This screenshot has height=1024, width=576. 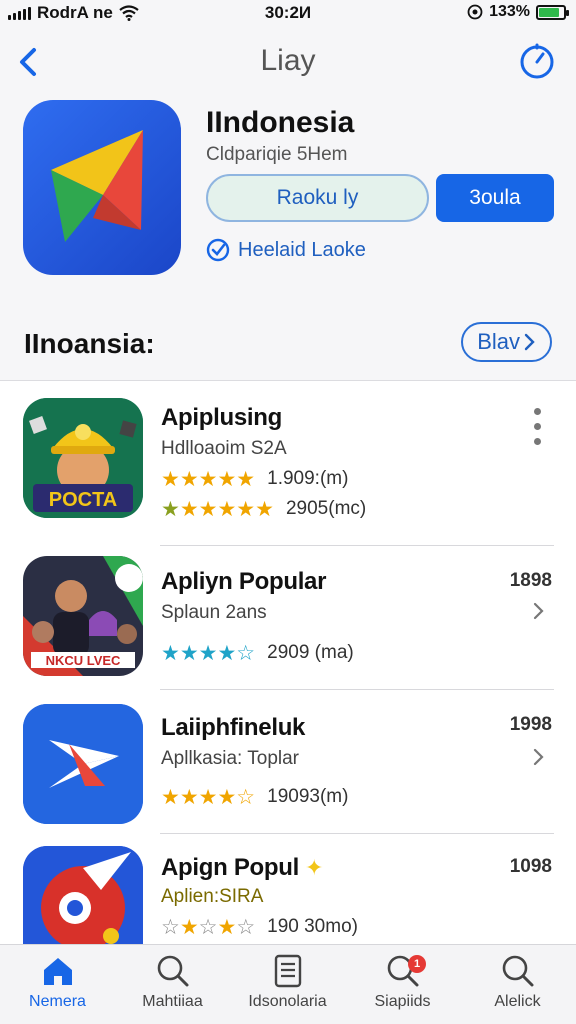 I want to click on app-subtitle: Apllkasia: Toplar, so click(x=230, y=758).